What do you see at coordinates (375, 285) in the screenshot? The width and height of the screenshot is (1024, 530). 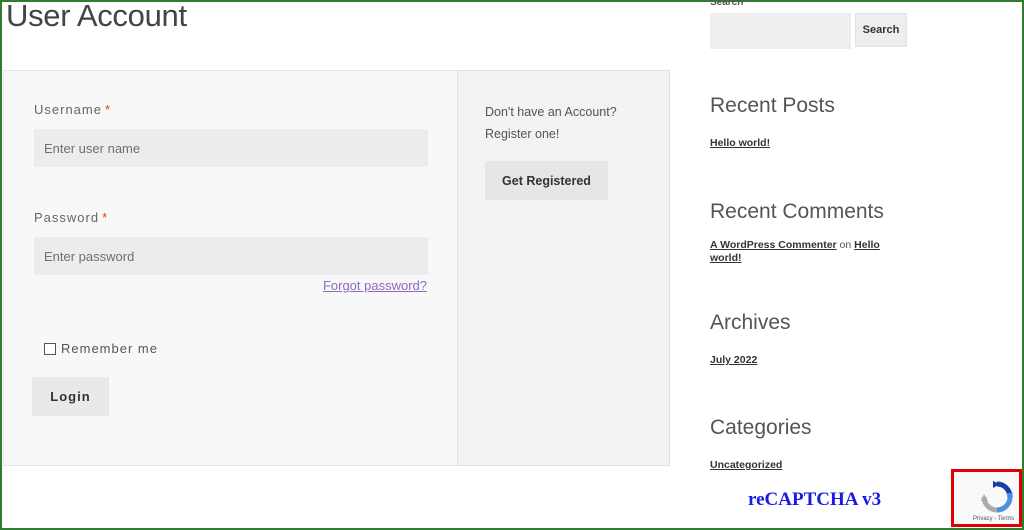 I see `forgot-password-link: Forgot password?` at bounding box center [375, 285].